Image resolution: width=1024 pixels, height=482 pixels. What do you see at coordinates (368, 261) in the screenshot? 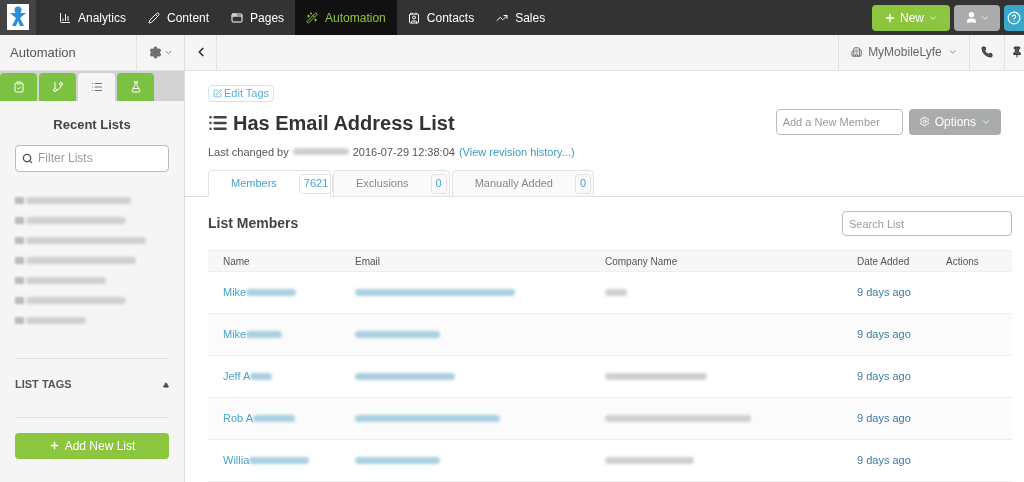
I see `column-header: Email` at bounding box center [368, 261].